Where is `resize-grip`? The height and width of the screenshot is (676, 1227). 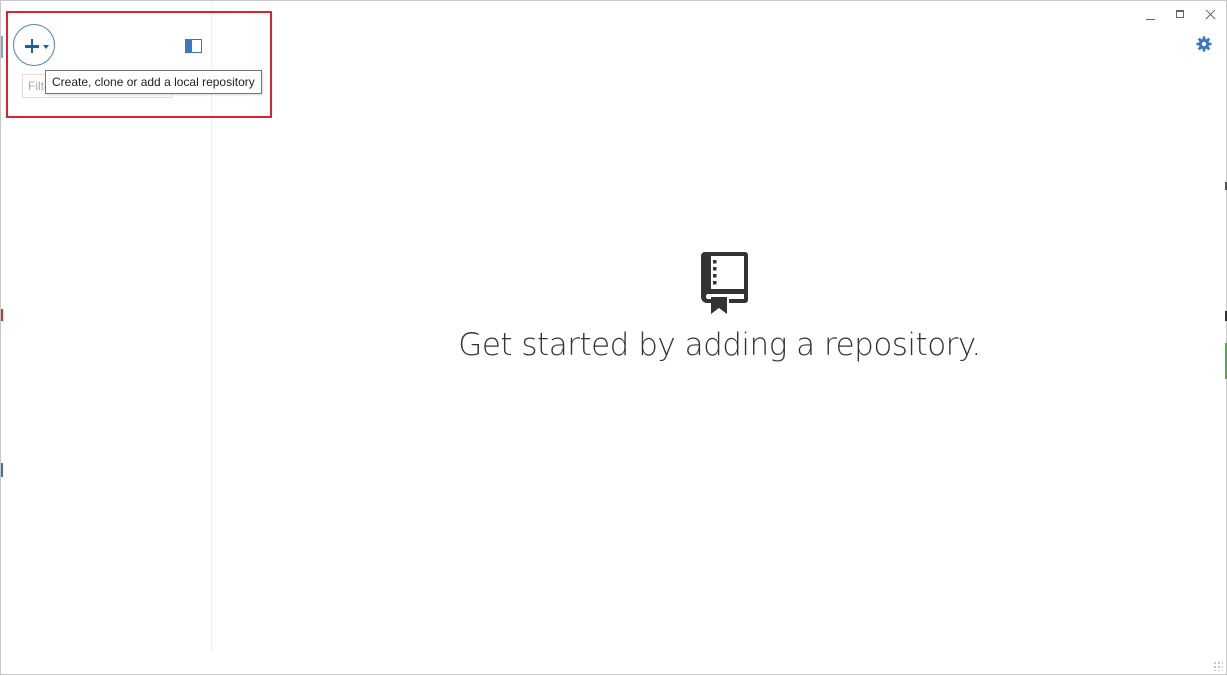
resize-grip is located at coordinates (1218, 666).